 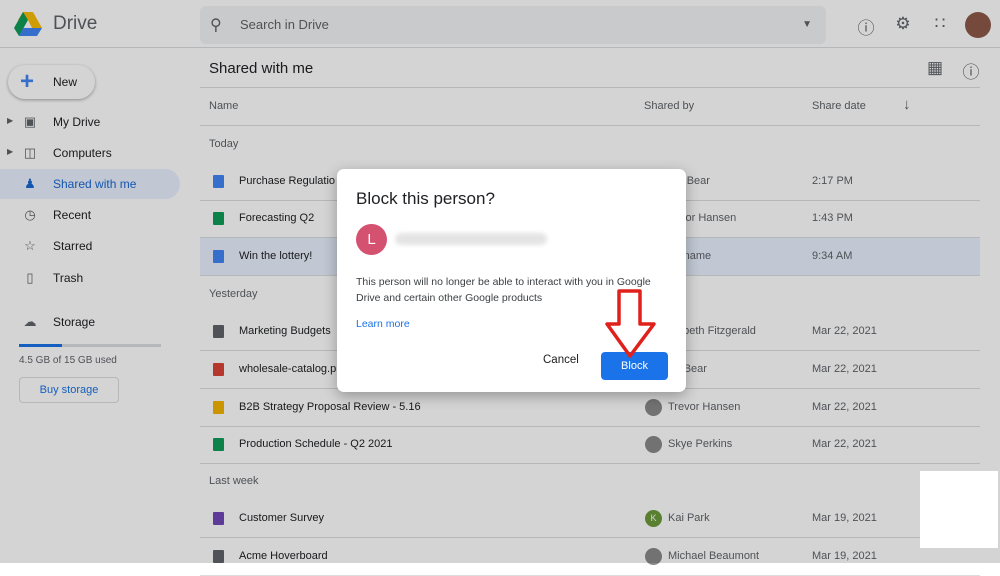 I want to click on annotation-arrow-icon, so click(x=630, y=323).